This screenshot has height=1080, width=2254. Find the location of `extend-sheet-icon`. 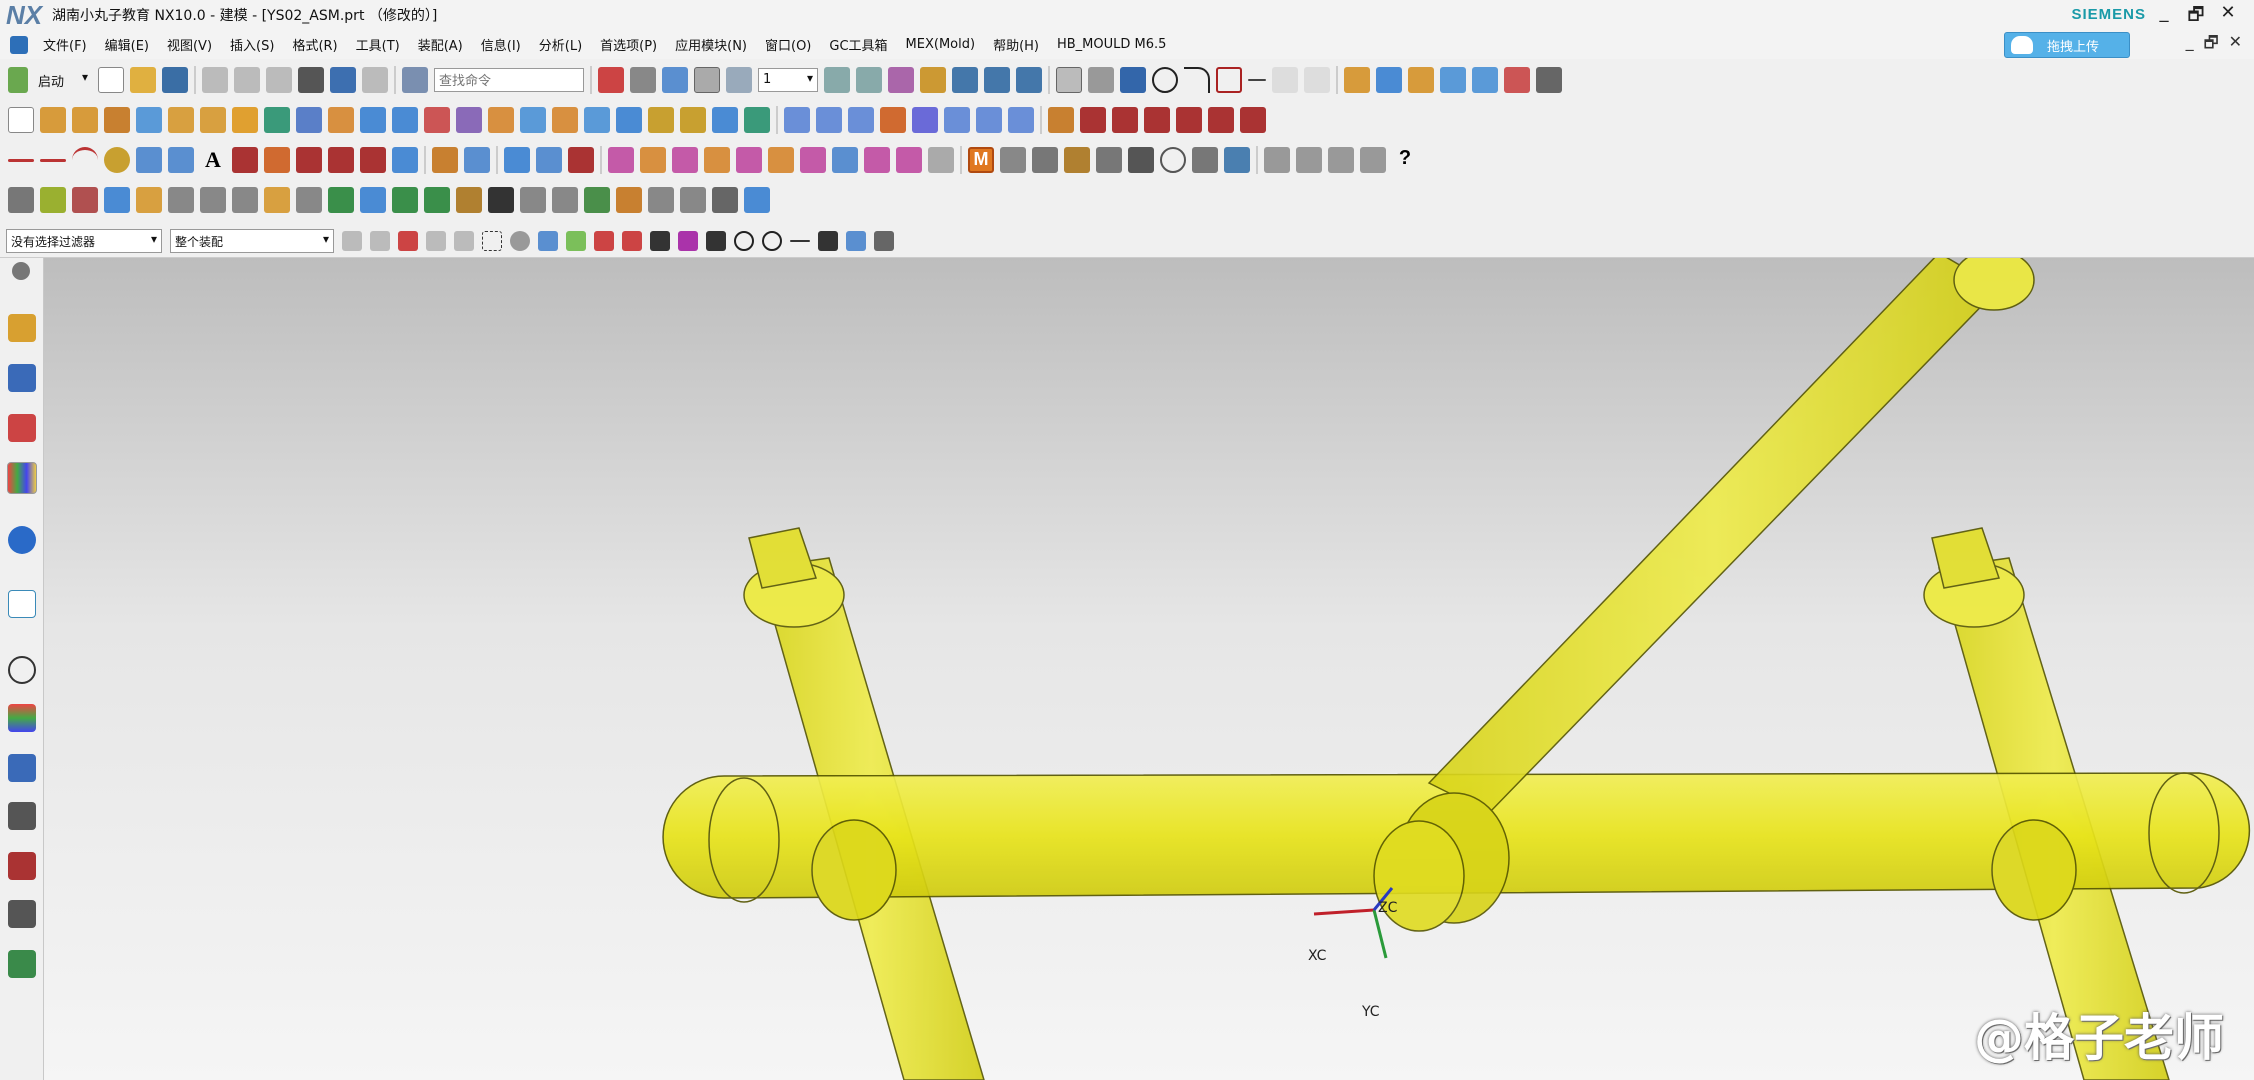

extend-sheet-icon is located at coordinates (989, 120).